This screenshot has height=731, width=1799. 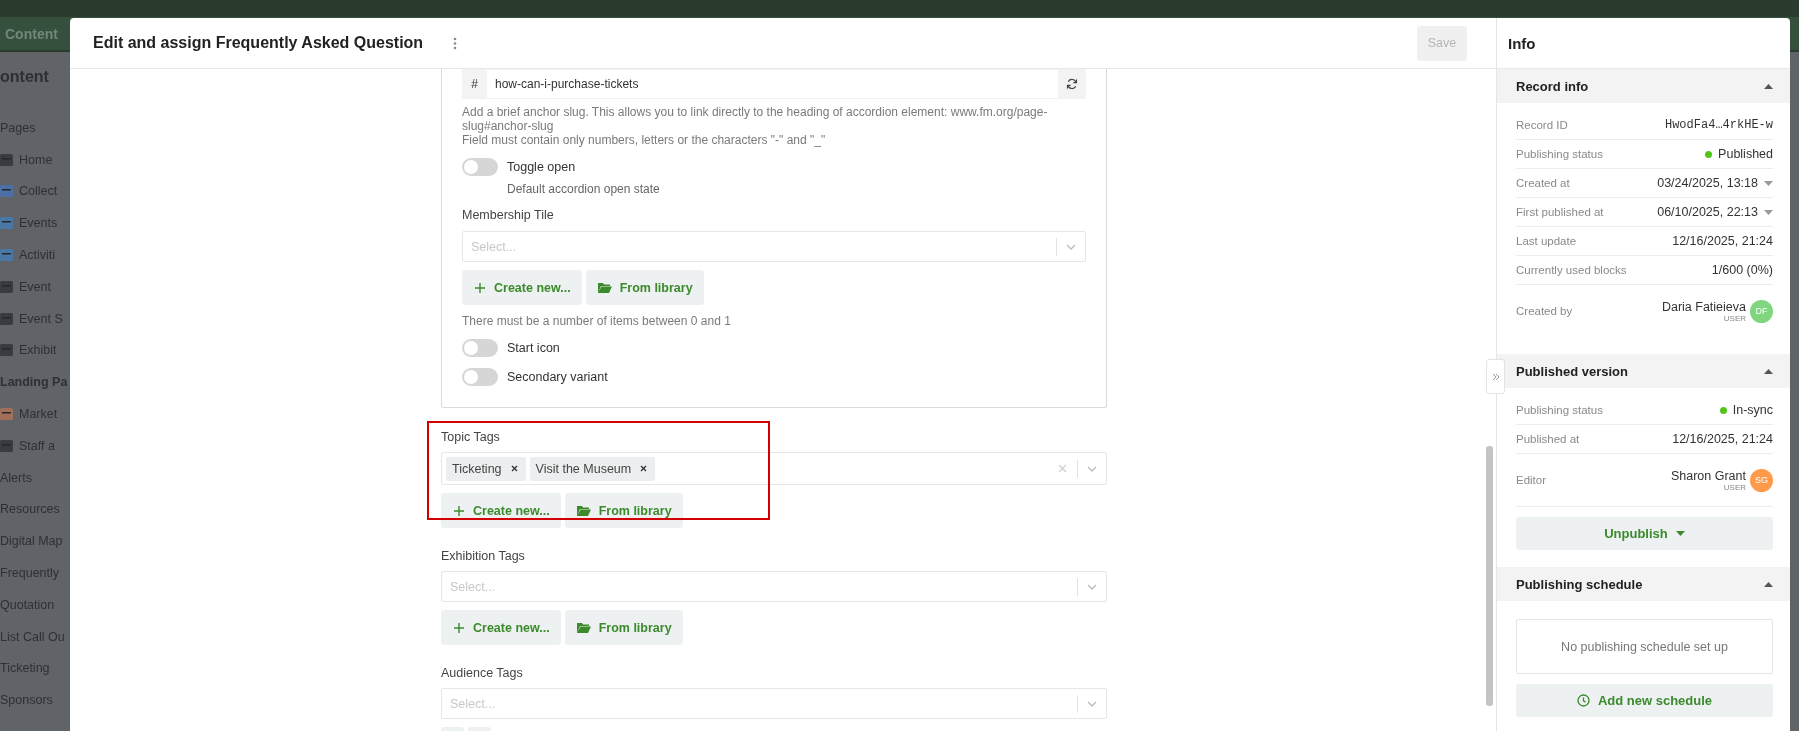 I want to click on nav-tab: Content, so click(x=29, y=33).